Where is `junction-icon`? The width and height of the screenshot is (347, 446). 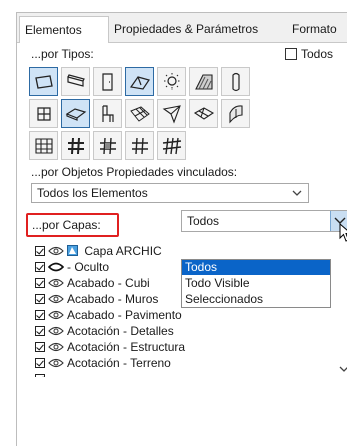
junction-icon is located at coordinates (172, 146).